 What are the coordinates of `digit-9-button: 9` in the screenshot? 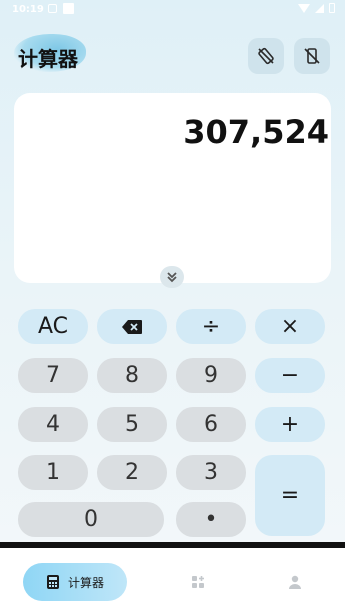 It's located at (211, 375).